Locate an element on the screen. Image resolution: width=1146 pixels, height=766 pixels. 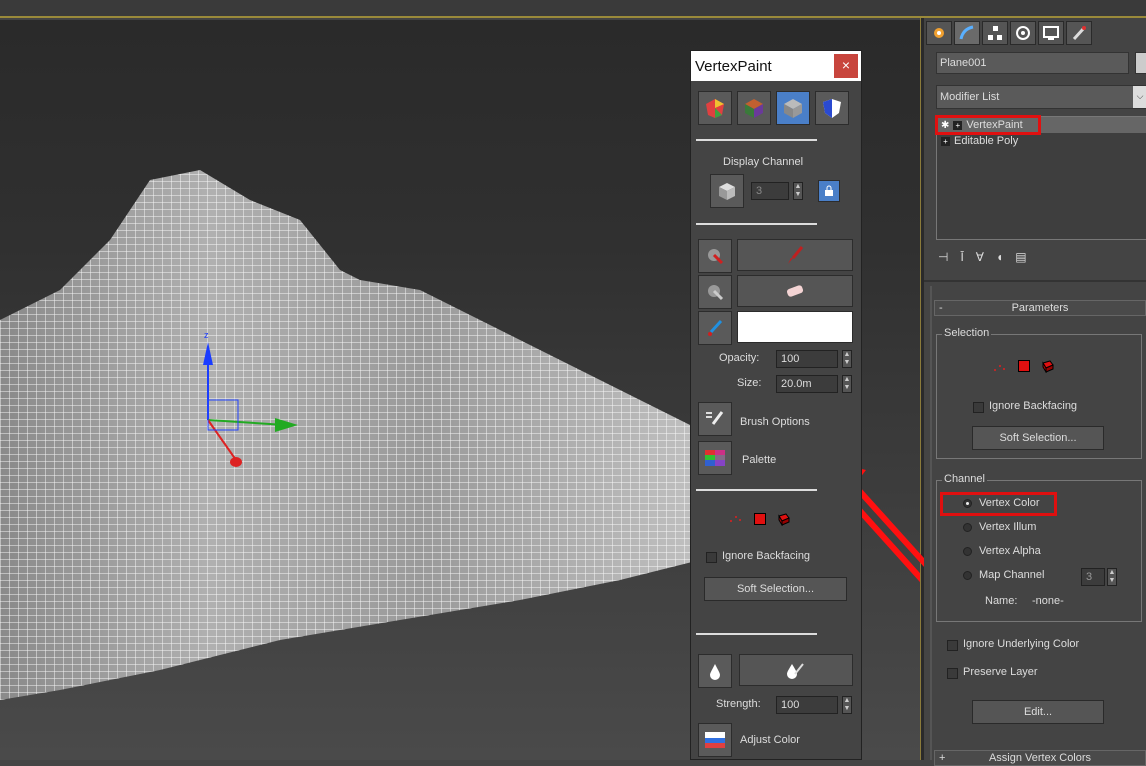
blur-brush-button is located at coordinates (796, 670).